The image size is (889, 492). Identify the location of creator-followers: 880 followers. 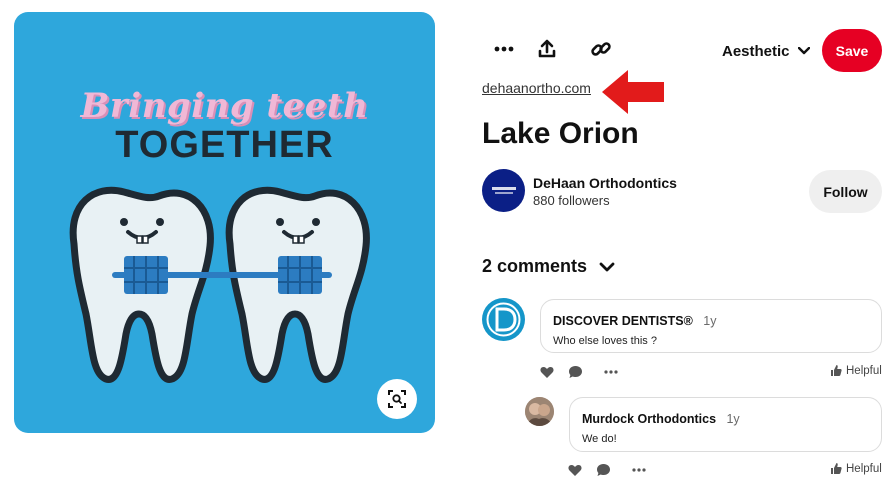
(571, 200).